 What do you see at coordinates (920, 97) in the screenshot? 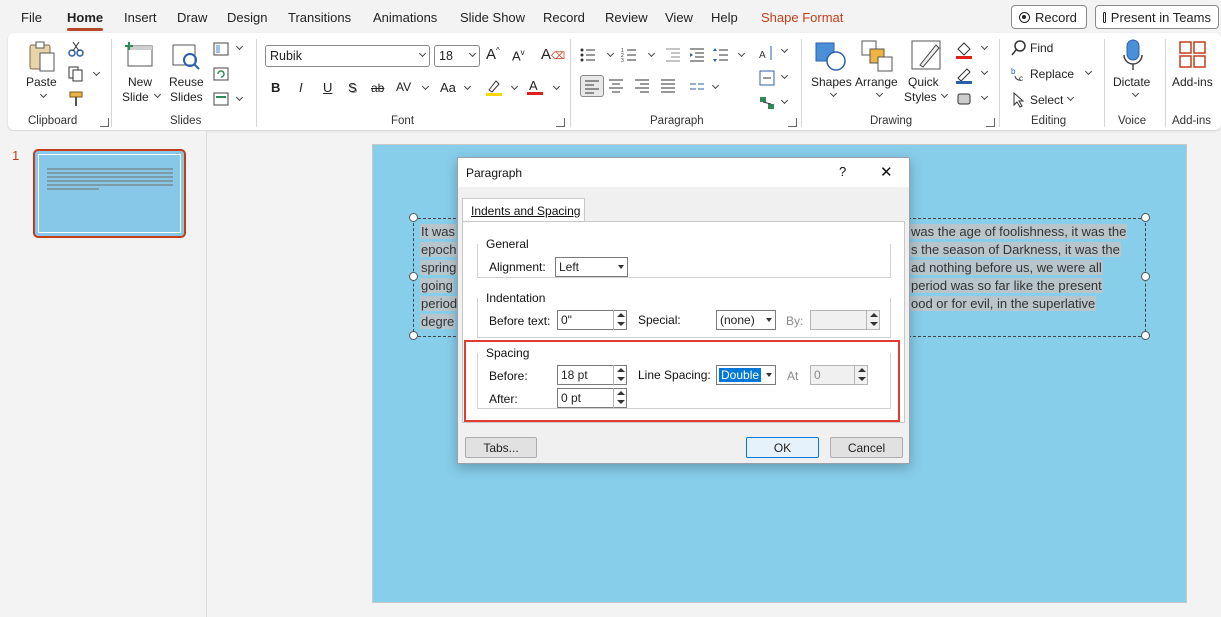
I see `quick-styles-label-2: Styles` at bounding box center [920, 97].